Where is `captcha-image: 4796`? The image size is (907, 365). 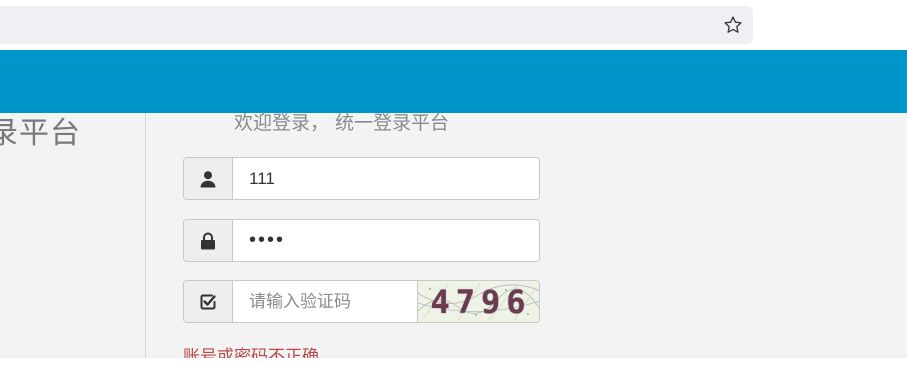
captcha-image: 4796 is located at coordinates (478, 301).